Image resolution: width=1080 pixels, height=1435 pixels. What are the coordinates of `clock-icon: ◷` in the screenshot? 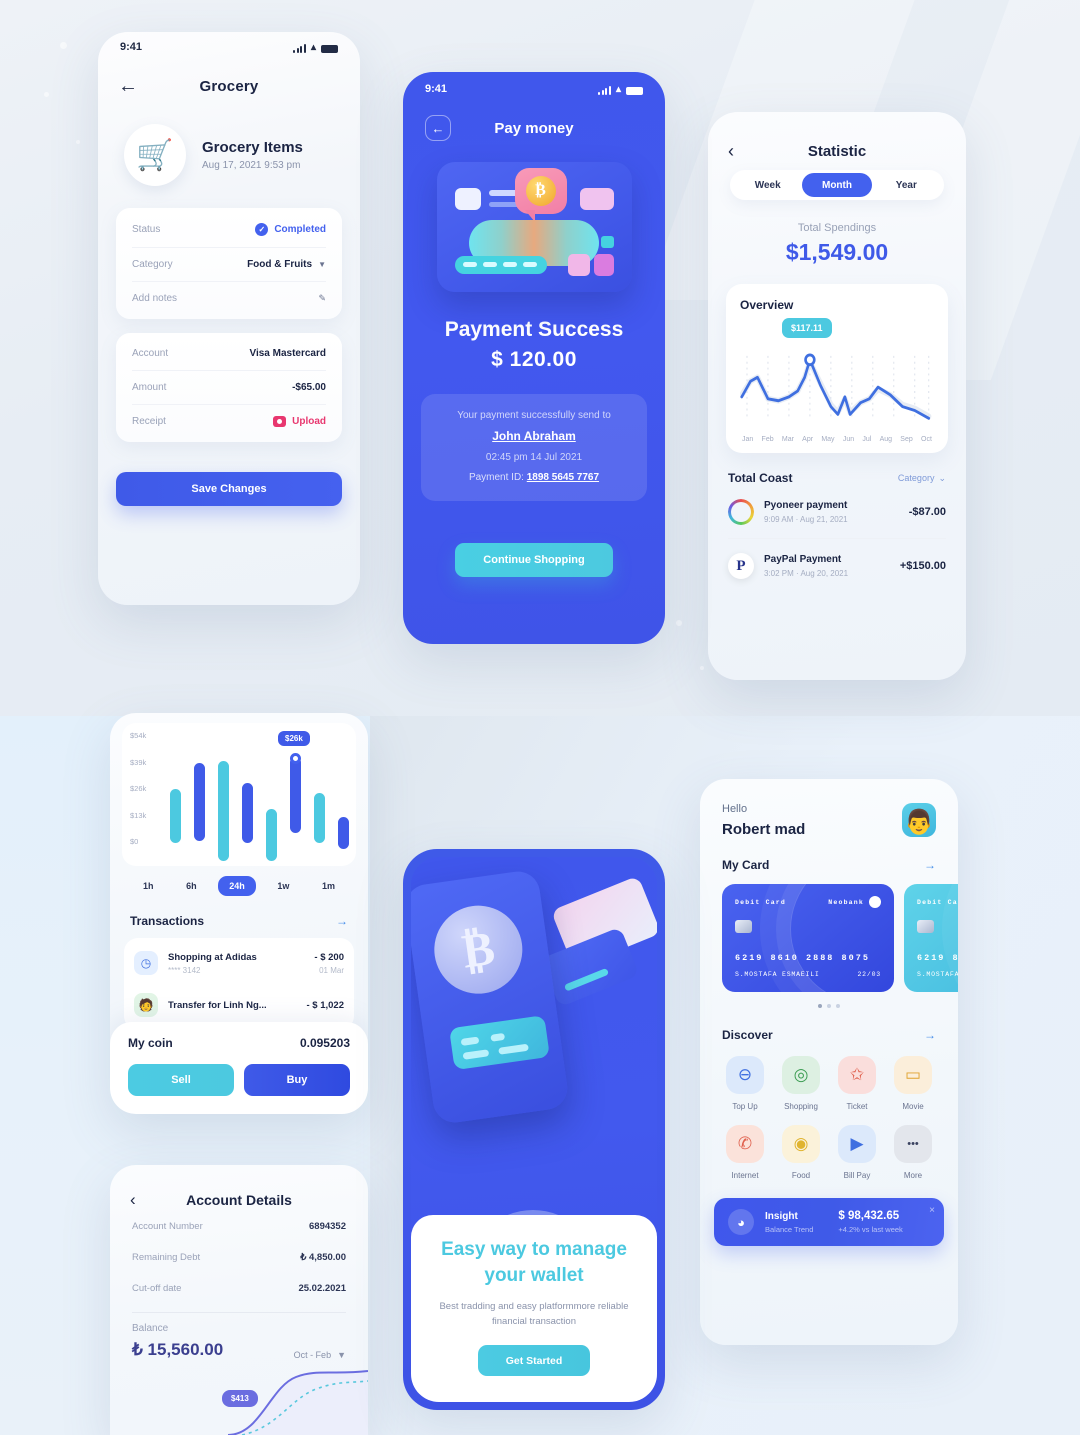 It's located at (146, 963).